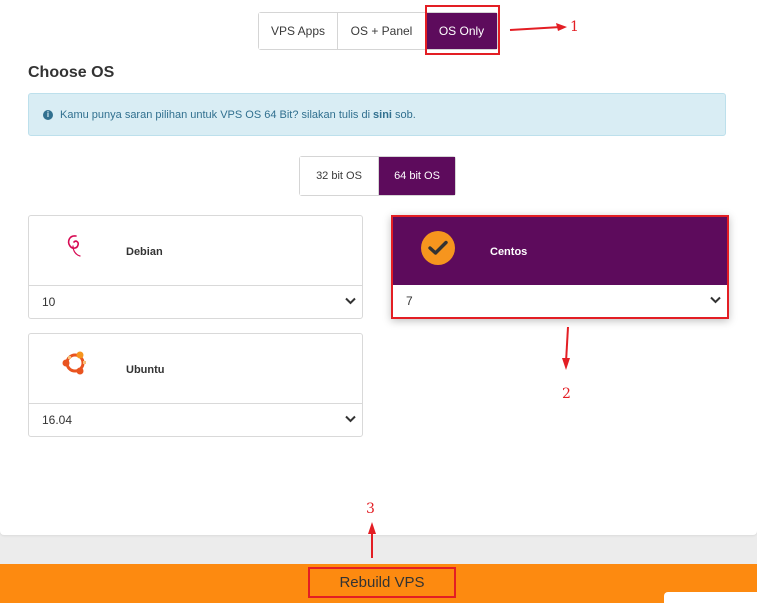  I want to click on version-select-debian: 10, so click(195, 302).